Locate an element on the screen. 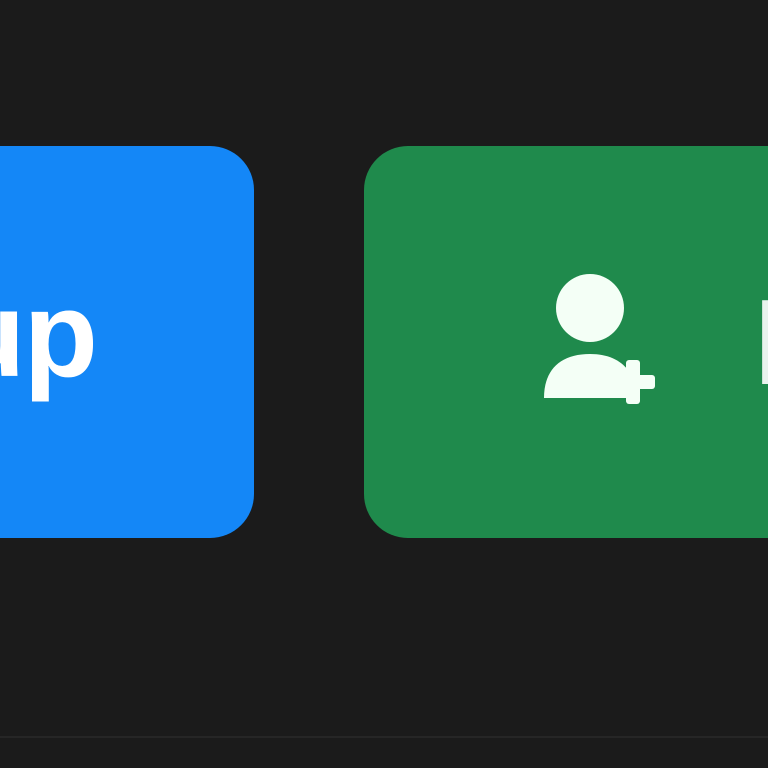 The width and height of the screenshot is (768, 768). bottom-divider is located at coordinates (384, 737).